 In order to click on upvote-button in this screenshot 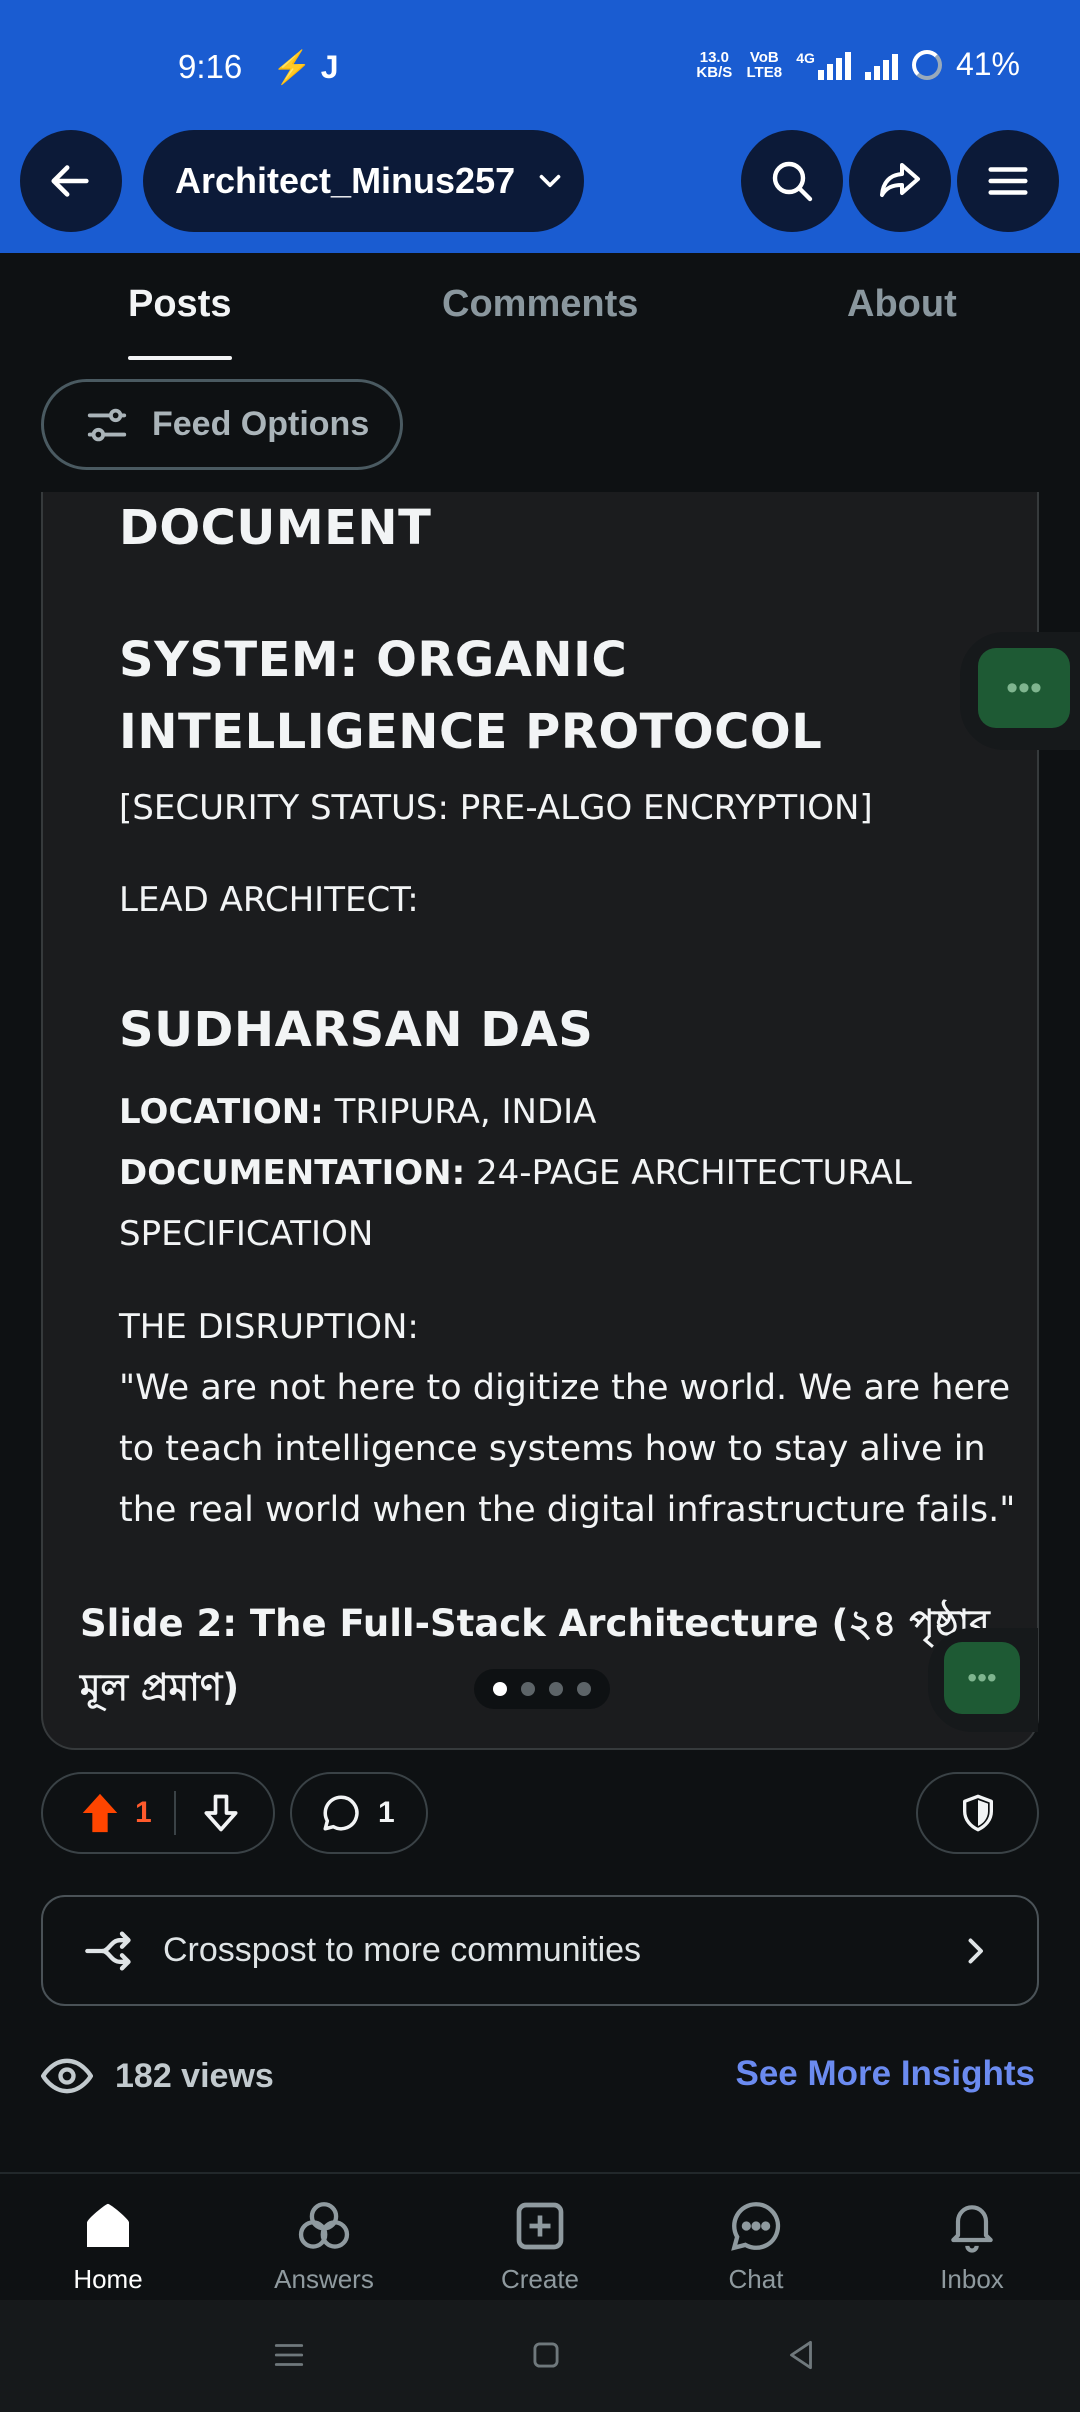, I will do `click(100, 1813)`.